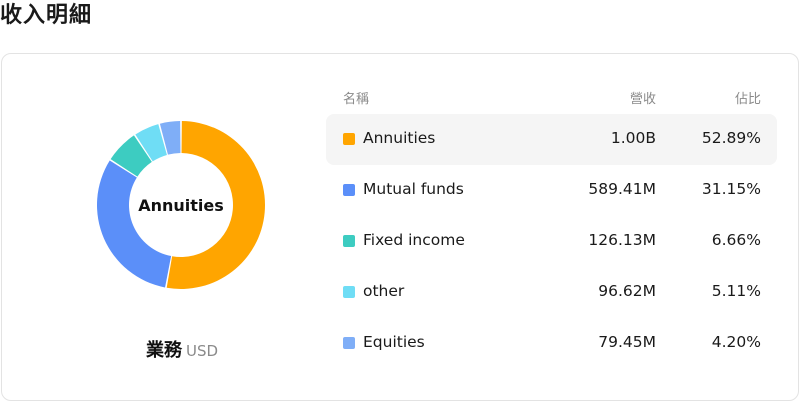 This screenshot has width=800, height=402. Describe the element at coordinates (736, 240) in the screenshot. I see `row-share: 6.66%` at that location.